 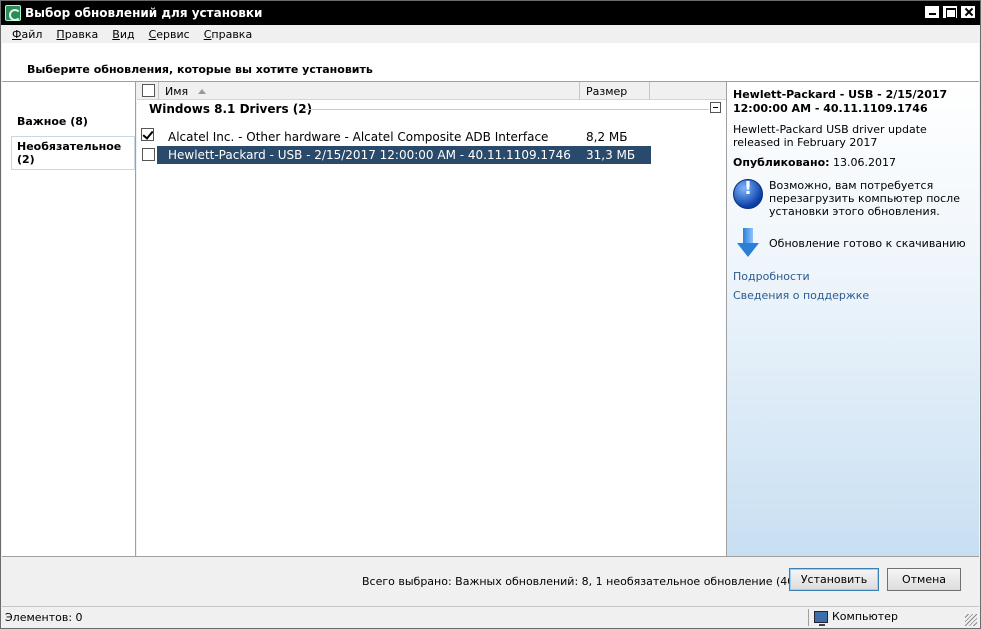 What do you see at coordinates (968, 12) in the screenshot?
I see `close-icon` at bounding box center [968, 12].